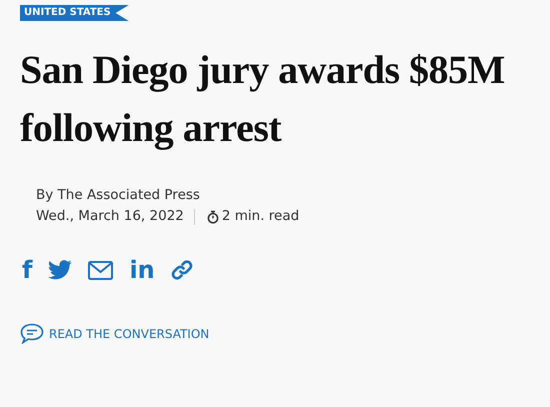 This screenshot has width=550, height=407. Describe the element at coordinates (74, 13) in the screenshot. I see `section-tag: UNITED STATES` at that location.